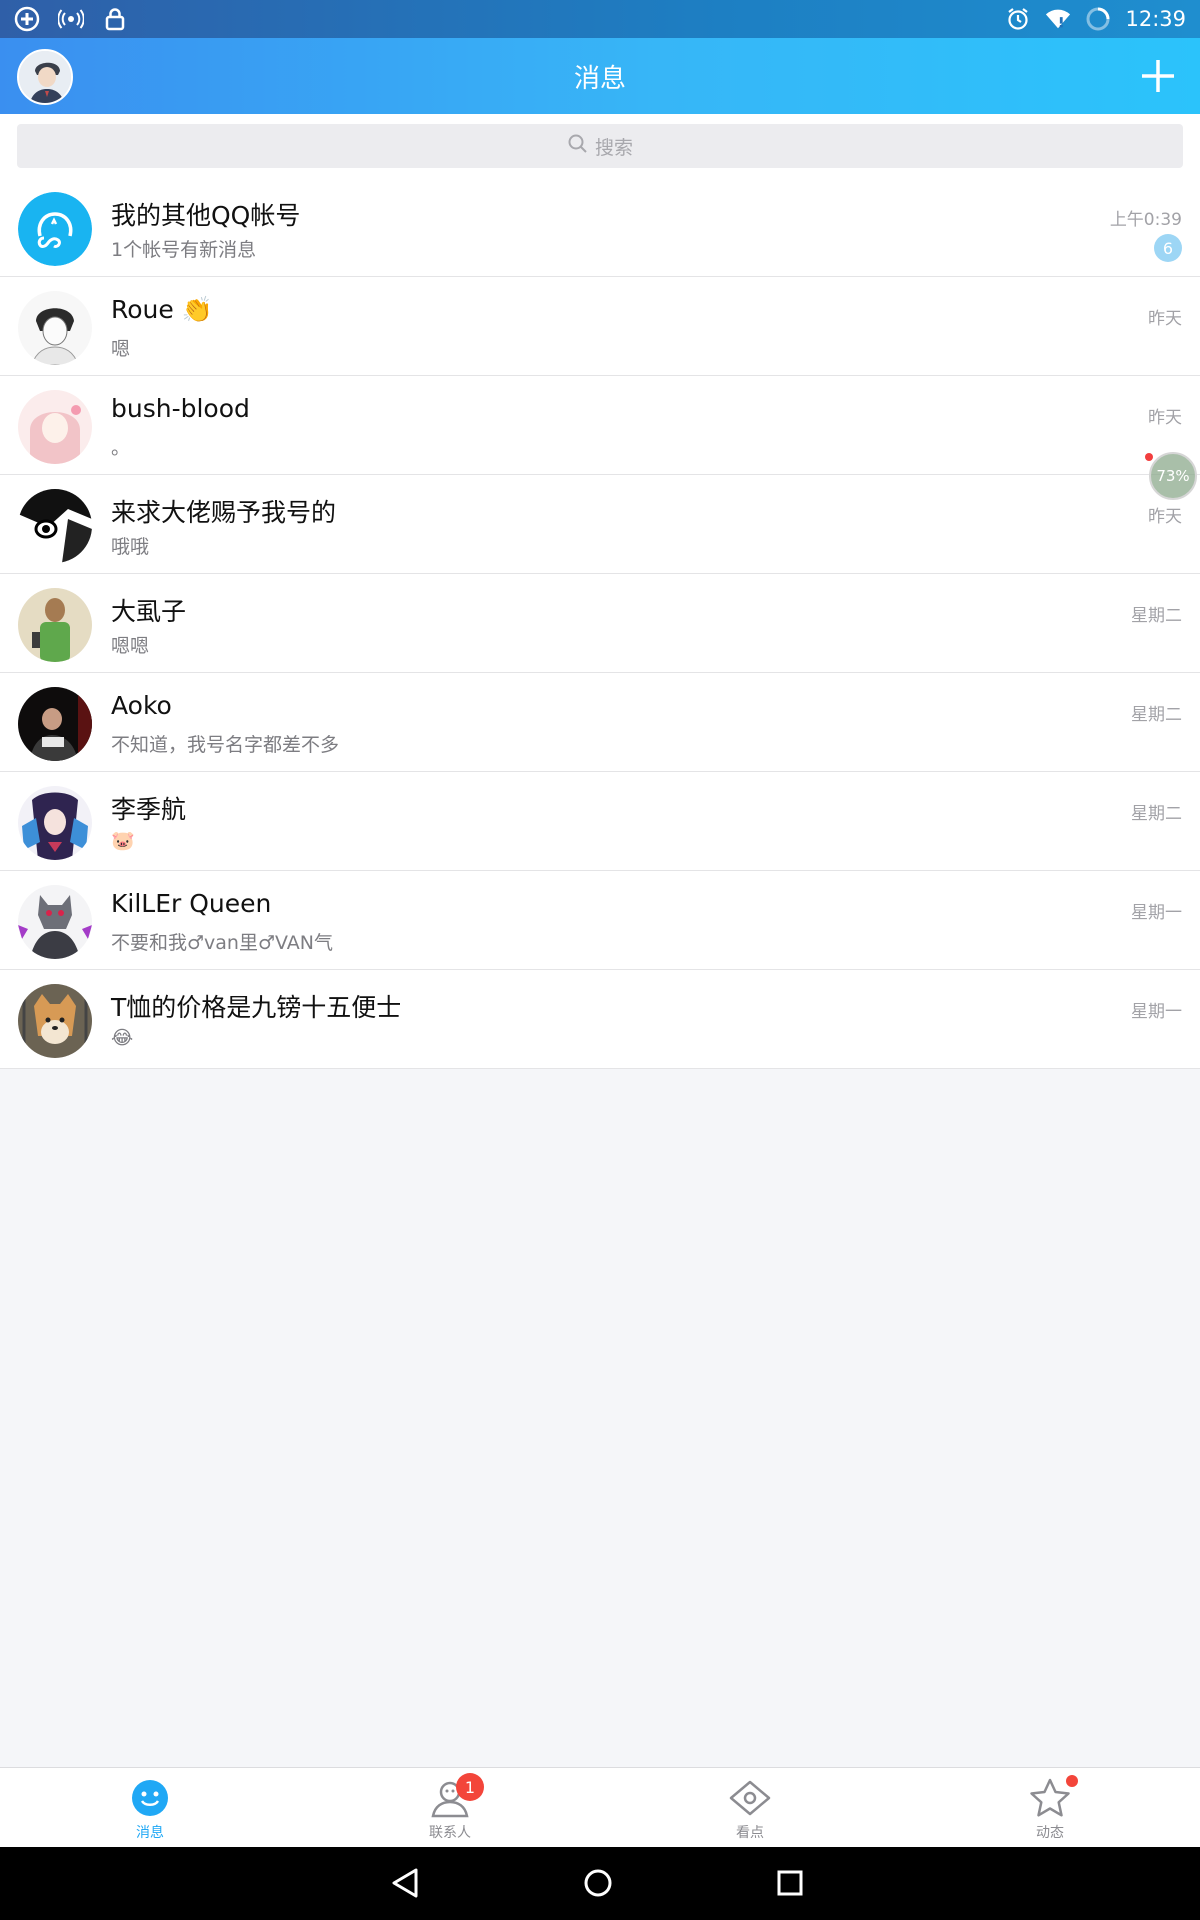 The height and width of the screenshot is (1920, 1200). What do you see at coordinates (613, 147) in the screenshot?
I see `search-placeholder: 搜索` at bounding box center [613, 147].